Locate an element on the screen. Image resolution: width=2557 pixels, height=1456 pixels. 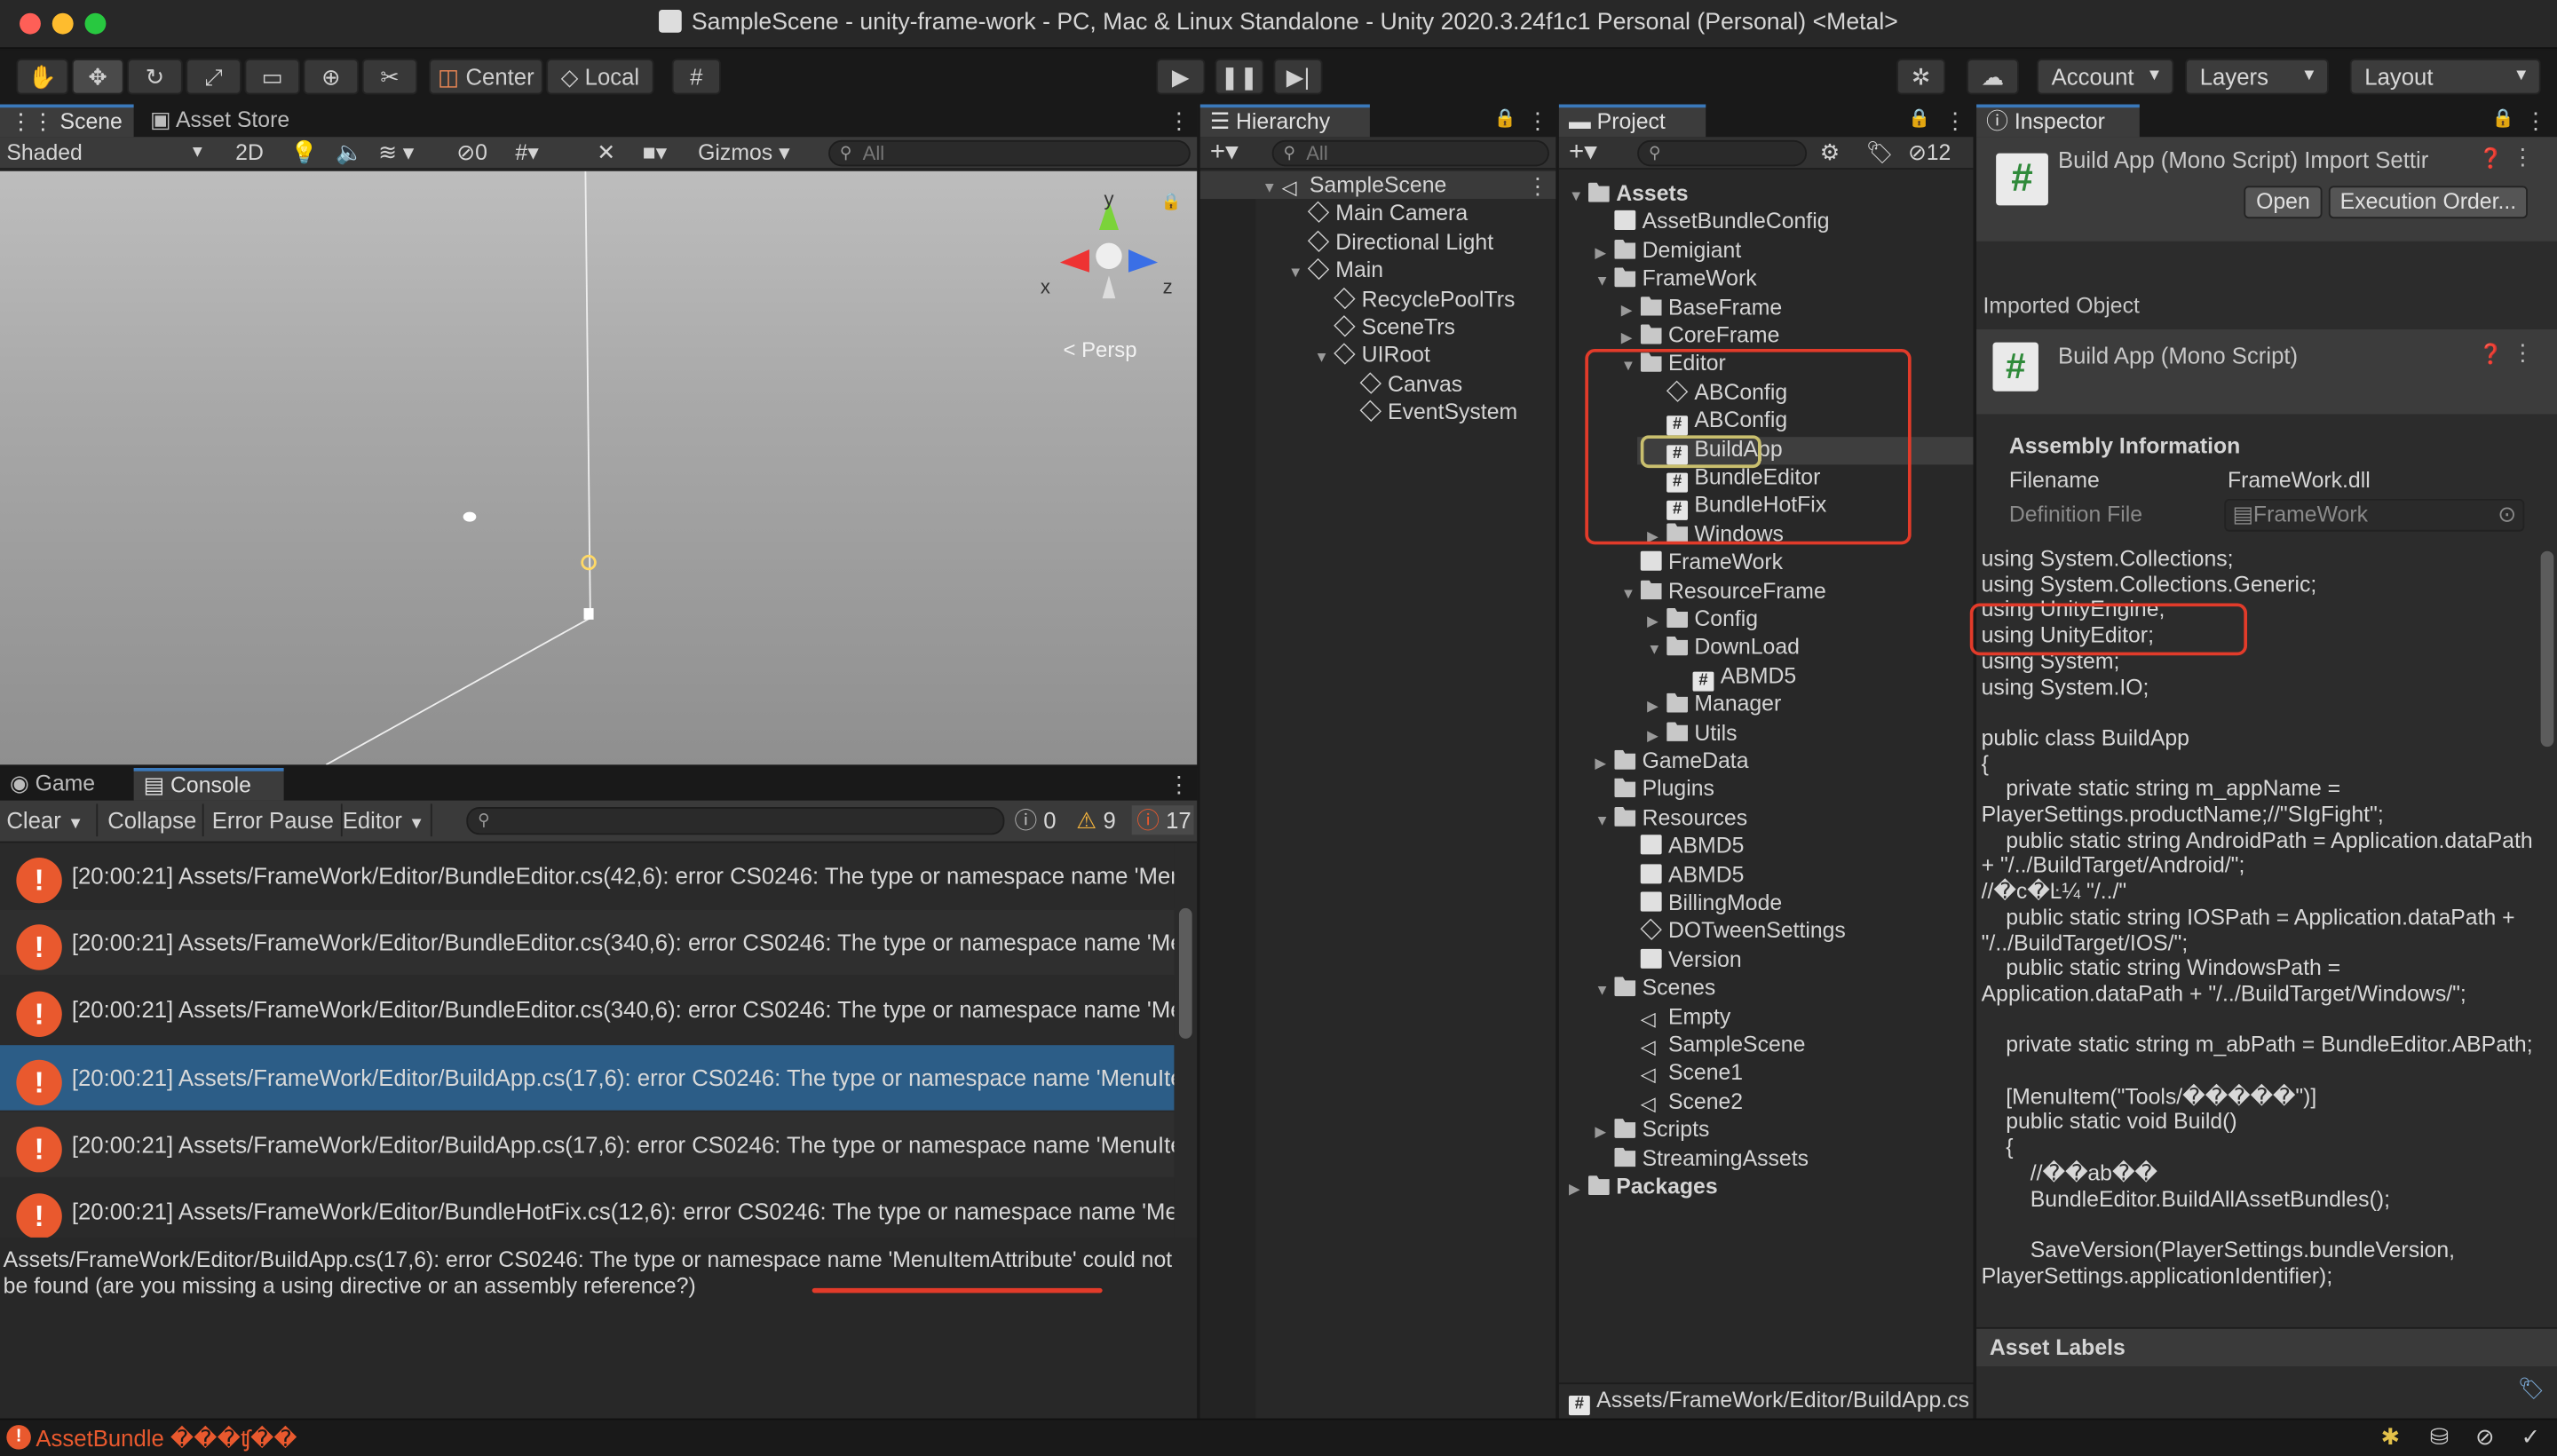
move-tool-icon: ✥ is located at coordinates (97, 77).